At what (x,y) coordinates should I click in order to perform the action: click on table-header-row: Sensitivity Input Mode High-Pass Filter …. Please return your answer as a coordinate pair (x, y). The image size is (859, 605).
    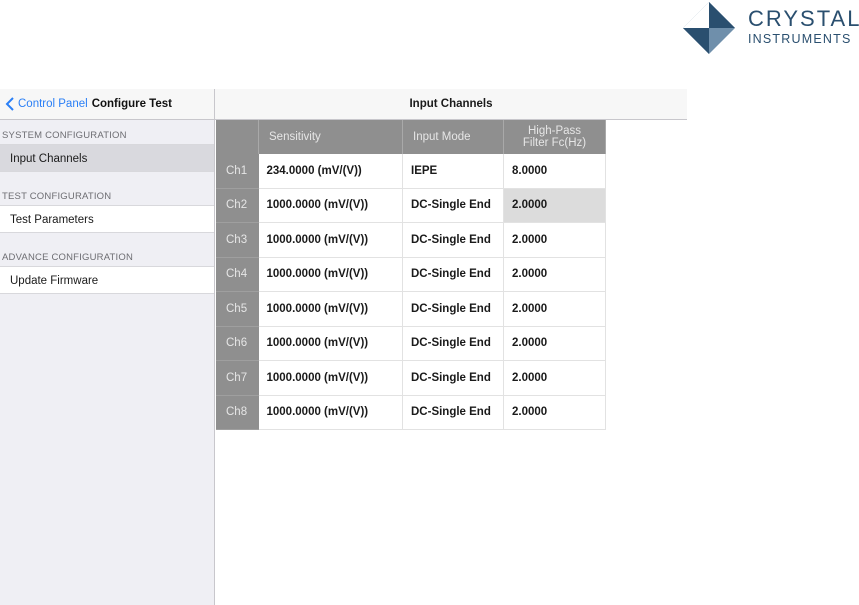
    Looking at the image, I should click on (411, 137).